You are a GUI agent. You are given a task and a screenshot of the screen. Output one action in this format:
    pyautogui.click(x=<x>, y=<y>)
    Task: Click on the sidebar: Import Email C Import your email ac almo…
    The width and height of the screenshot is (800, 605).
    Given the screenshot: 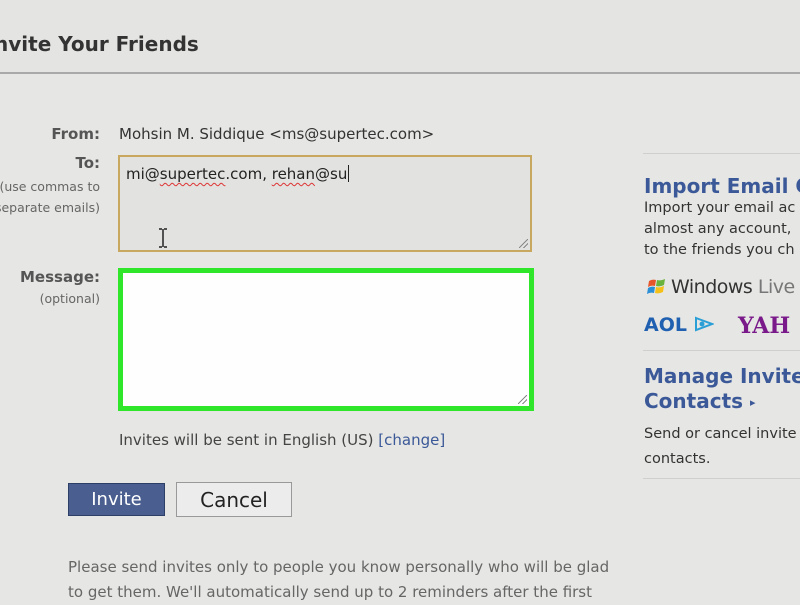 What is the action you would take?
    pyautogui.click(x=721, y=317)
    